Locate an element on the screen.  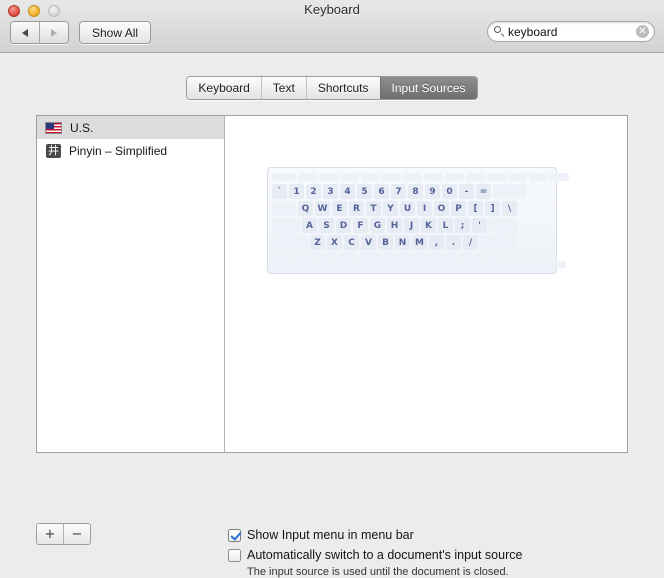
key-T: T is located at coordinates (373, 208).